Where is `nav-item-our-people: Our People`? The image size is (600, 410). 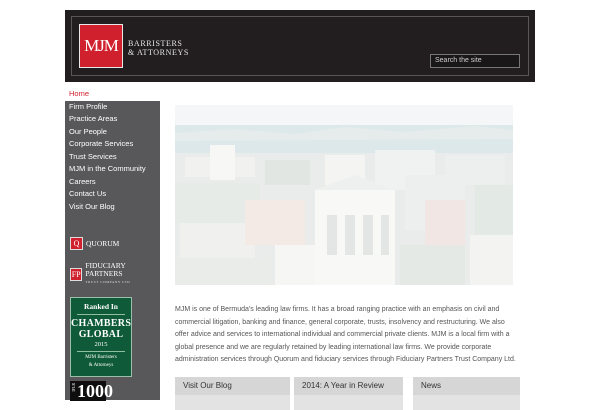 nav-item-our-people: Our People is located at coordinates (112, 132).